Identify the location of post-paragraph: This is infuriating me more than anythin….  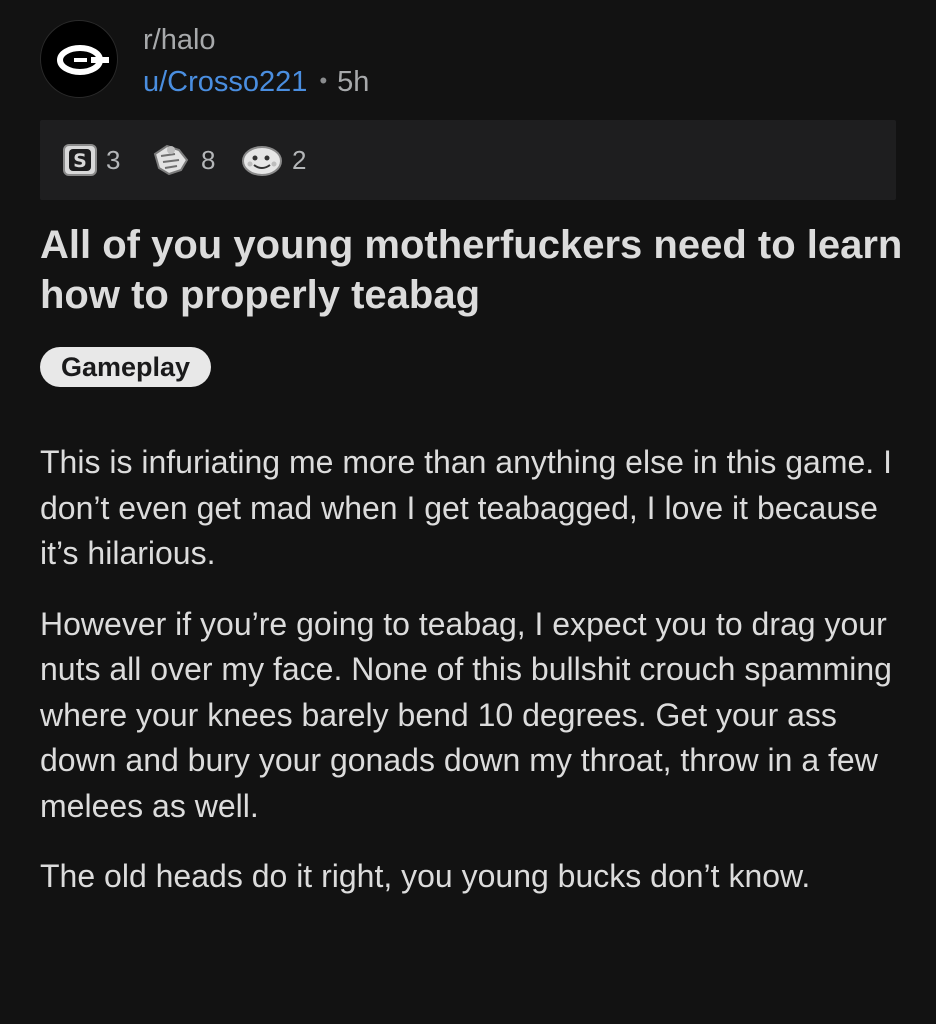
(466, 507).